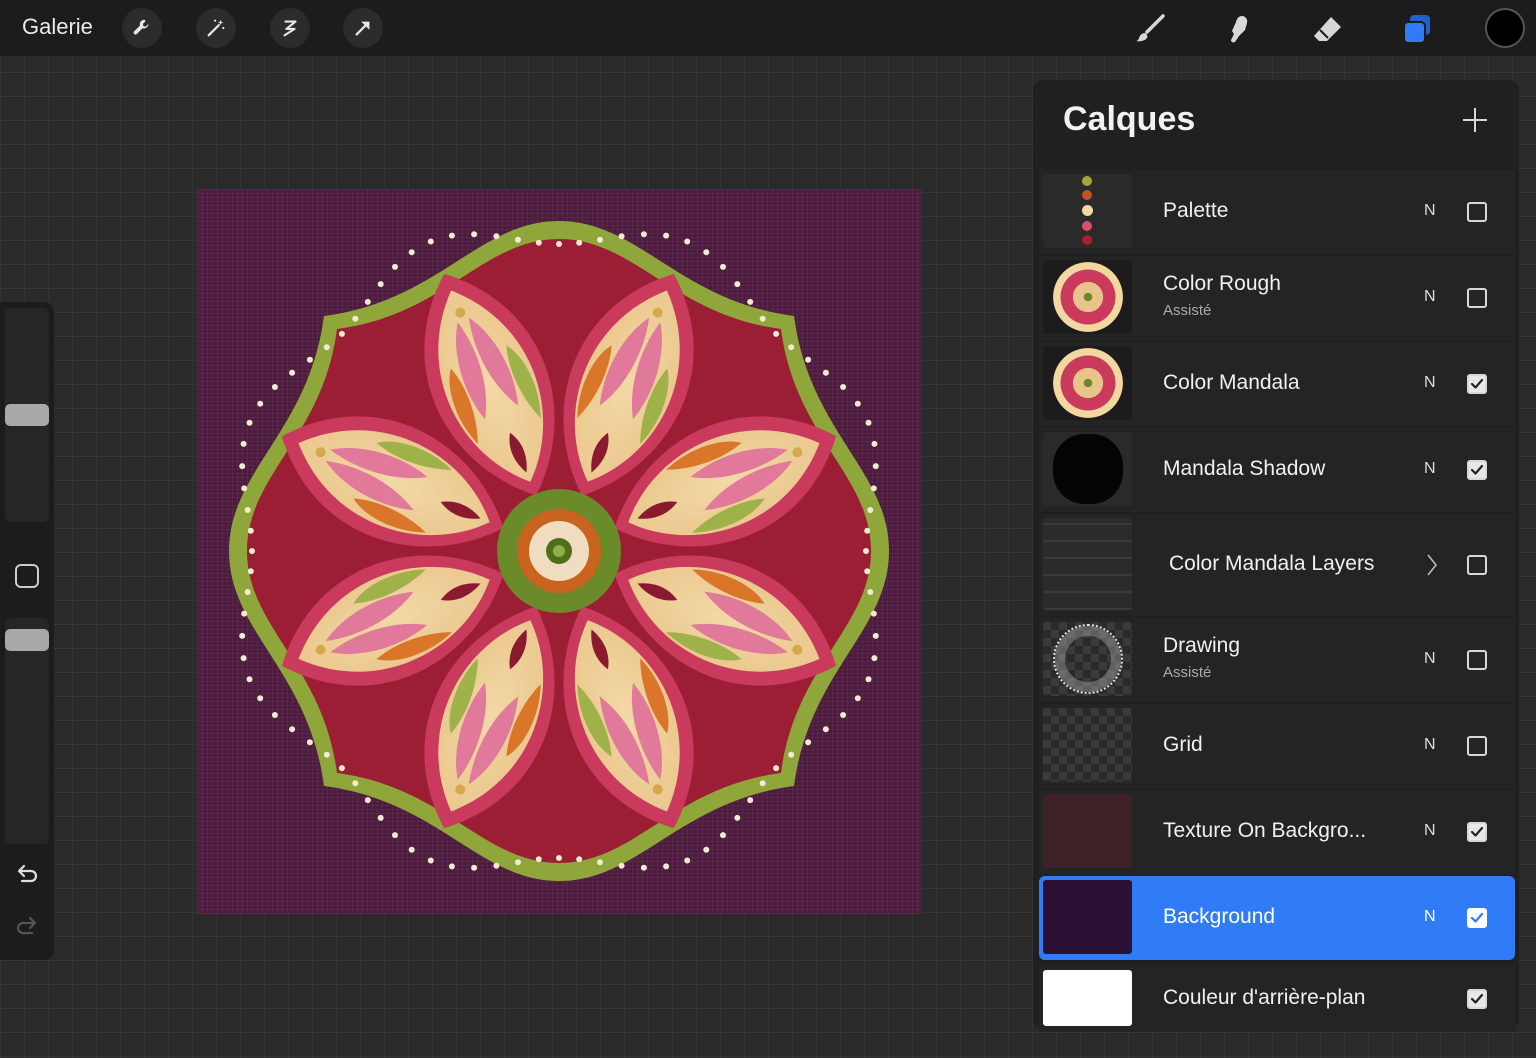 The width and height of the screenshot is (1536, 1058). What do you see at coordinates (27, 415) in the screenshot?
I see `brush-size-thumb` at bounding box center [27, 415].